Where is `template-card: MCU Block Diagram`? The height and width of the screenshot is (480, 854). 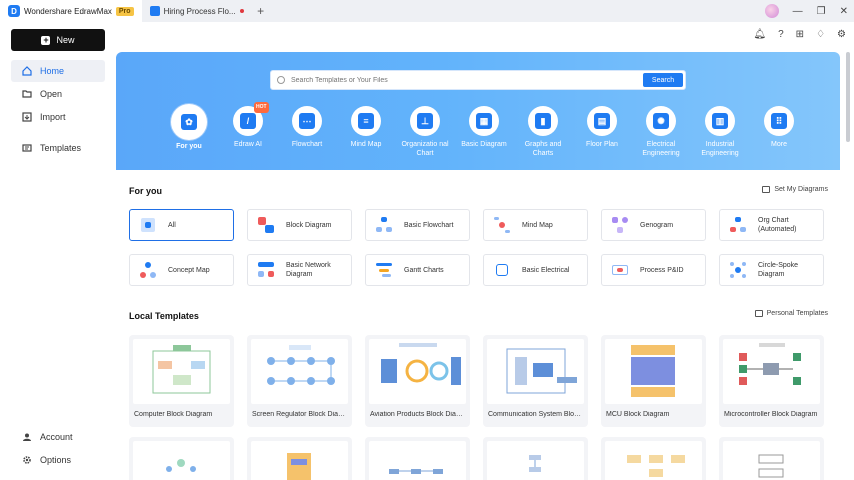 template-card: MCU Block Diagram is located at coordinates (653, 381).